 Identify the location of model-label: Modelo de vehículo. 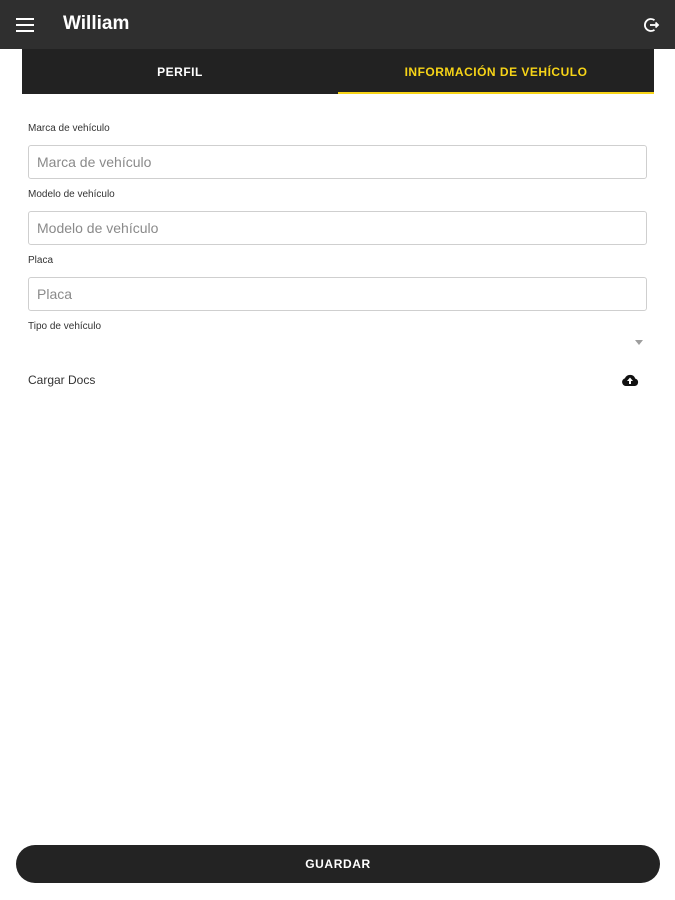
(71, 194).